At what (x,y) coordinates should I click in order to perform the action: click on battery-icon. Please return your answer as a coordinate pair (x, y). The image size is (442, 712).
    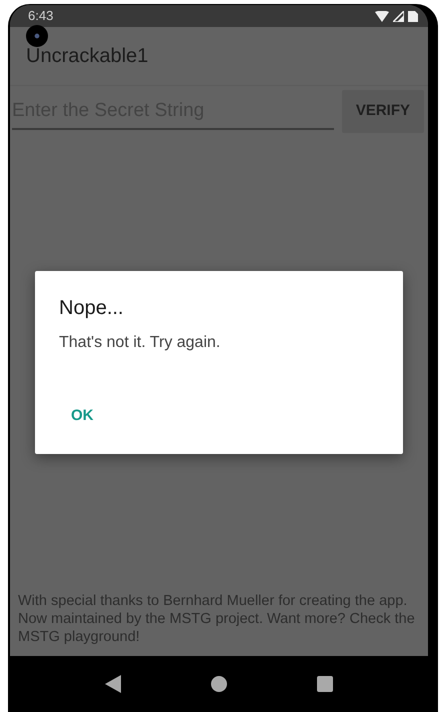
    Looking at the image, I should click on (413, 16).